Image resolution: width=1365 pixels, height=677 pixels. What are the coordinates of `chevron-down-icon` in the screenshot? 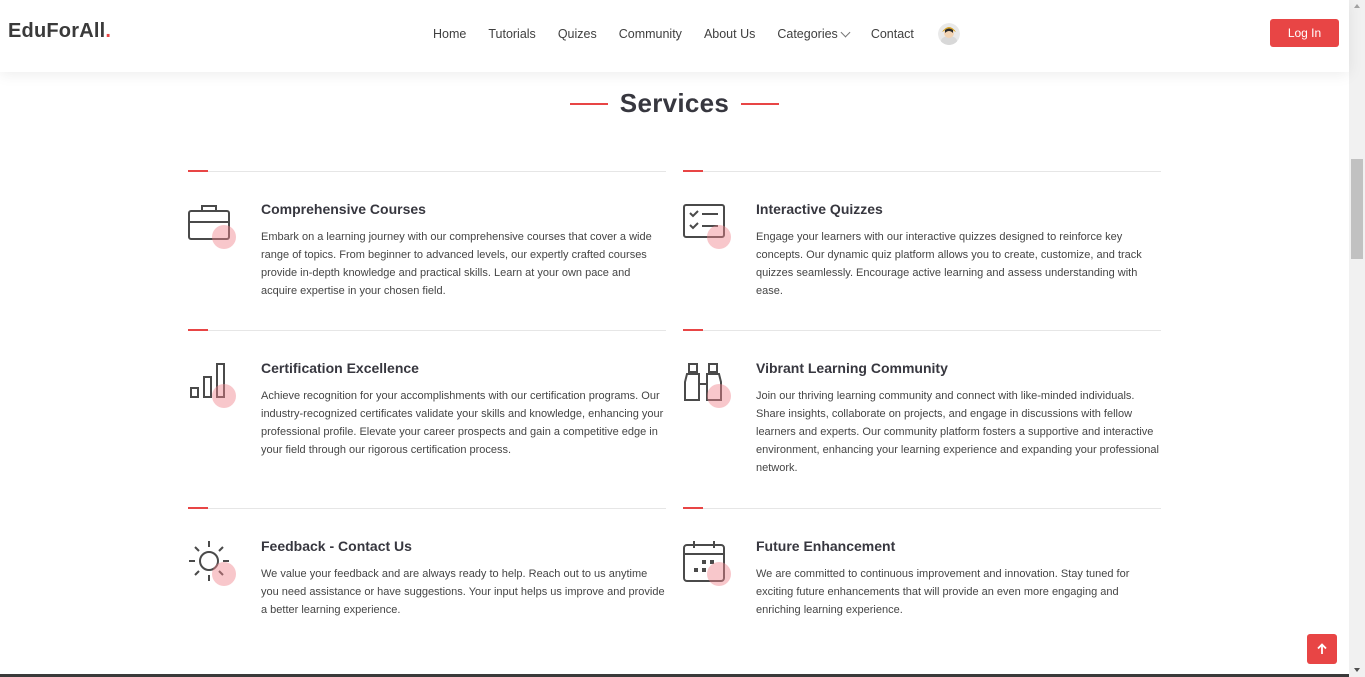 It's located at (845, 32).